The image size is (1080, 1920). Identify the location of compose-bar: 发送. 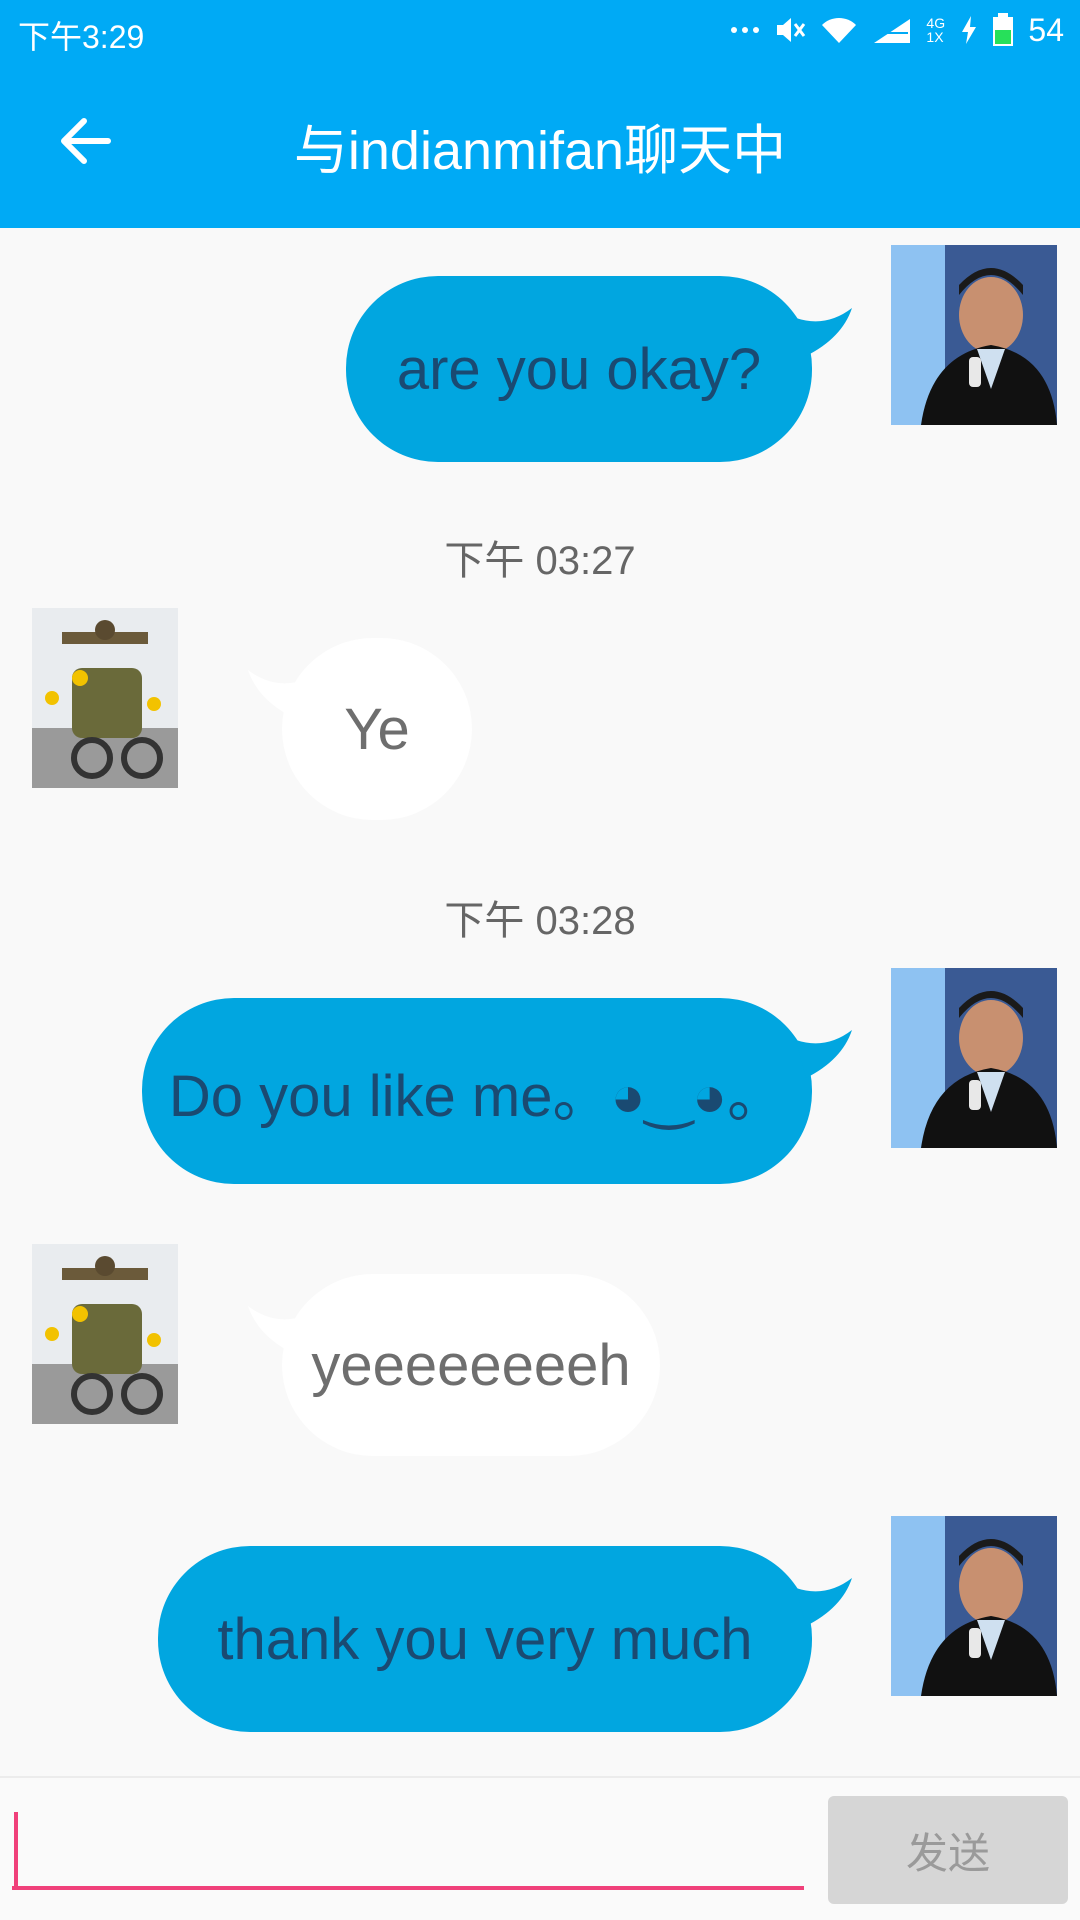
(540, 1848).